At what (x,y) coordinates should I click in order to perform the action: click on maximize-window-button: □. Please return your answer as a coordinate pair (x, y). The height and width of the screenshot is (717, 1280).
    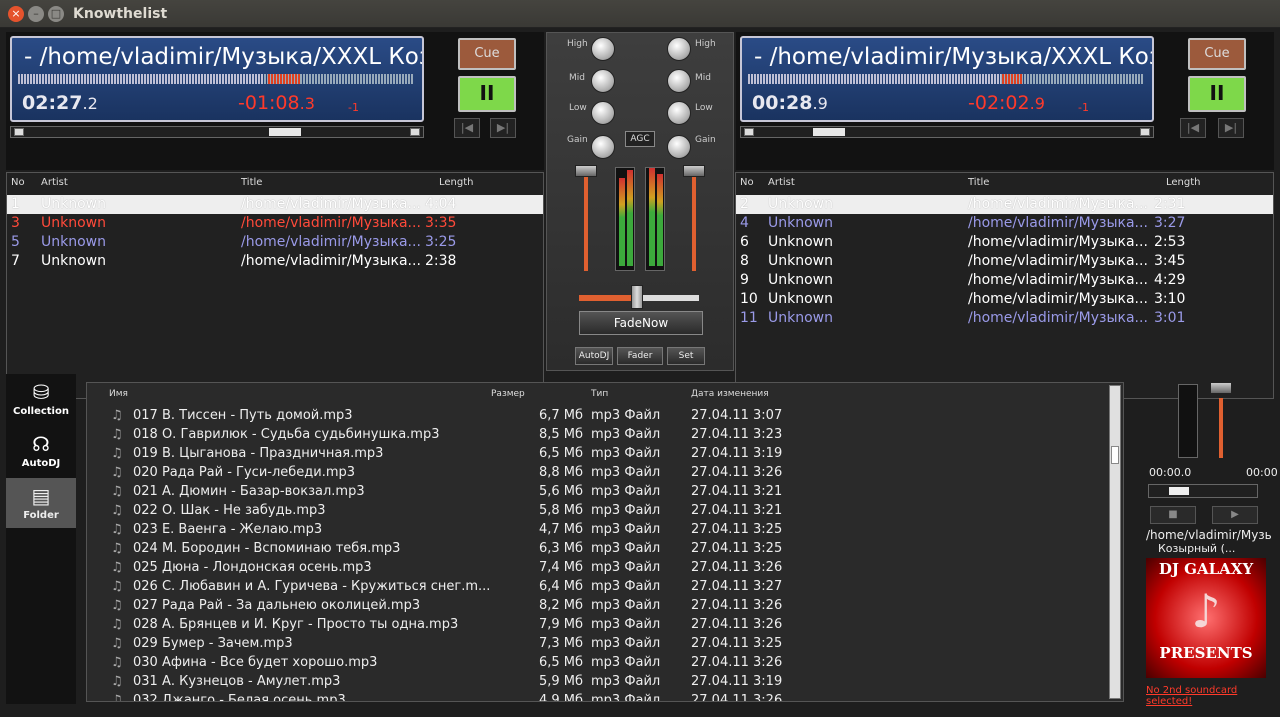
    Looking at the image, I should click on (56, 14).